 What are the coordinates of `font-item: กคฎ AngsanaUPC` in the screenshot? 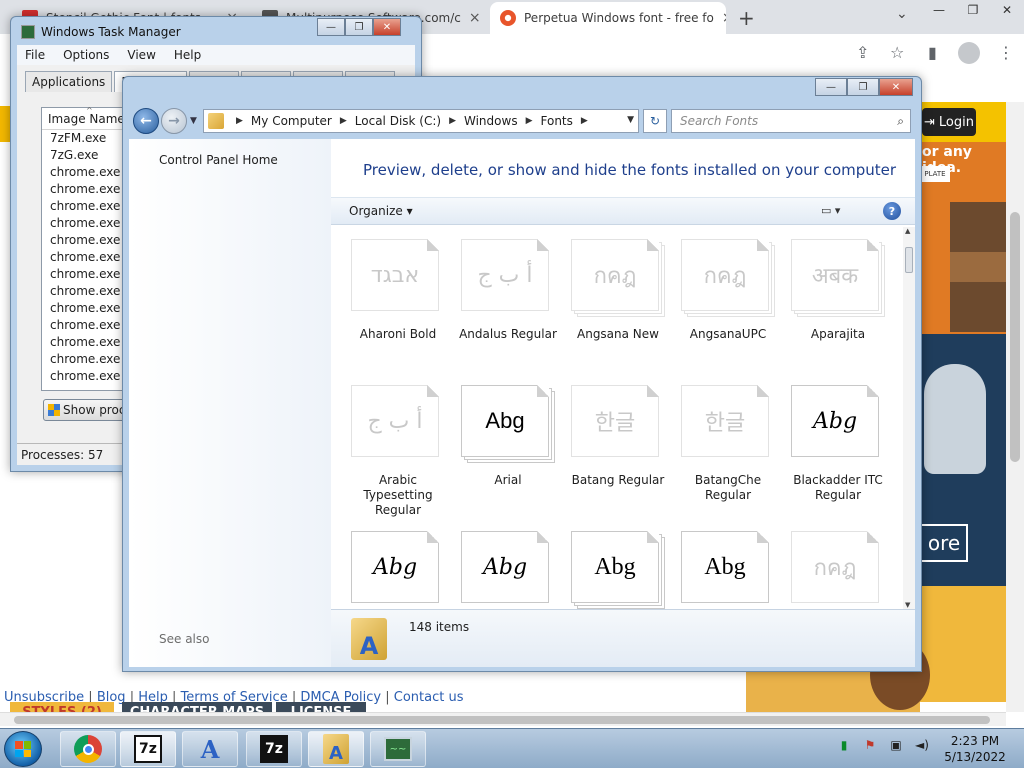 It's located at (728, 290).